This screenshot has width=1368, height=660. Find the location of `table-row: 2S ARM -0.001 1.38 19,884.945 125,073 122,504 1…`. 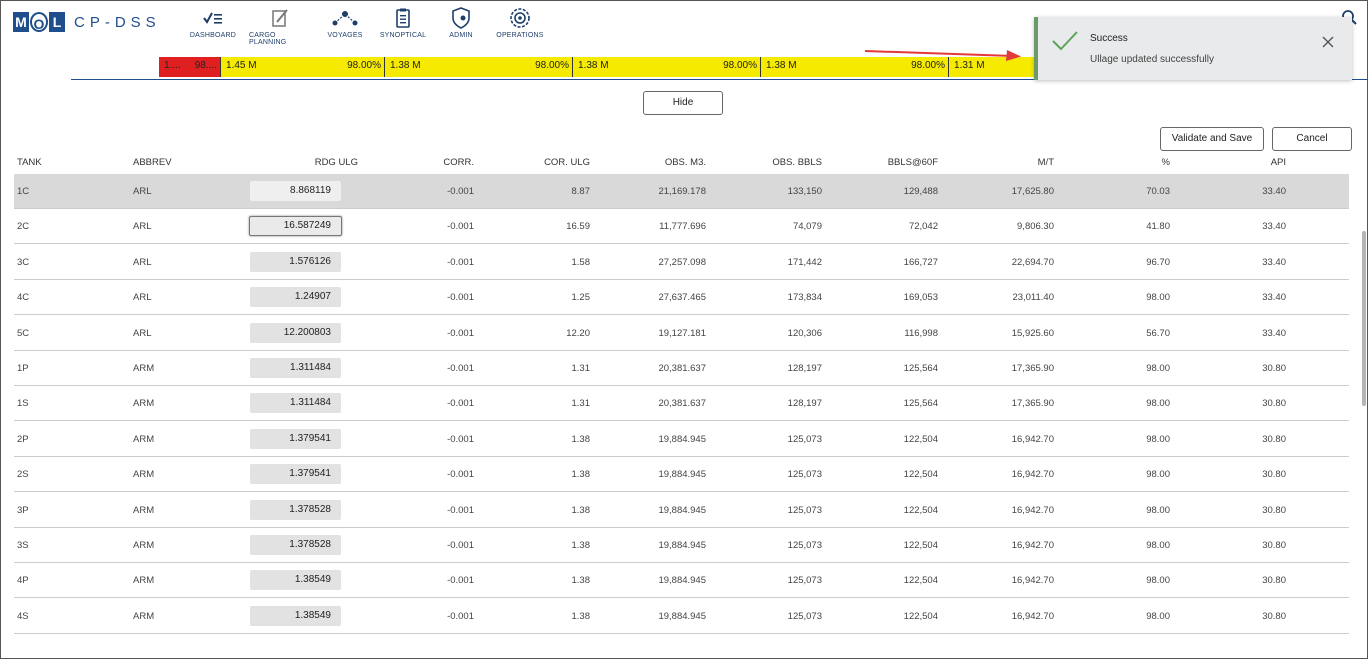

table-row: 2S ARM -0.001 1.38 19,884.945 125,073 122,504 1… is located at coordinates (681, 475).